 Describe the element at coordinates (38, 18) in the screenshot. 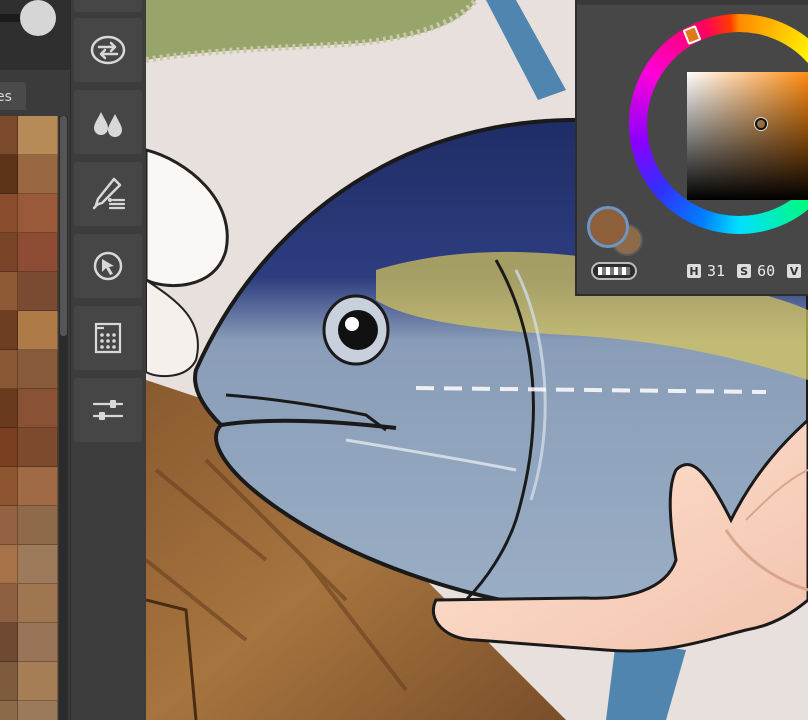

I see `brush-size-dot` at that location.